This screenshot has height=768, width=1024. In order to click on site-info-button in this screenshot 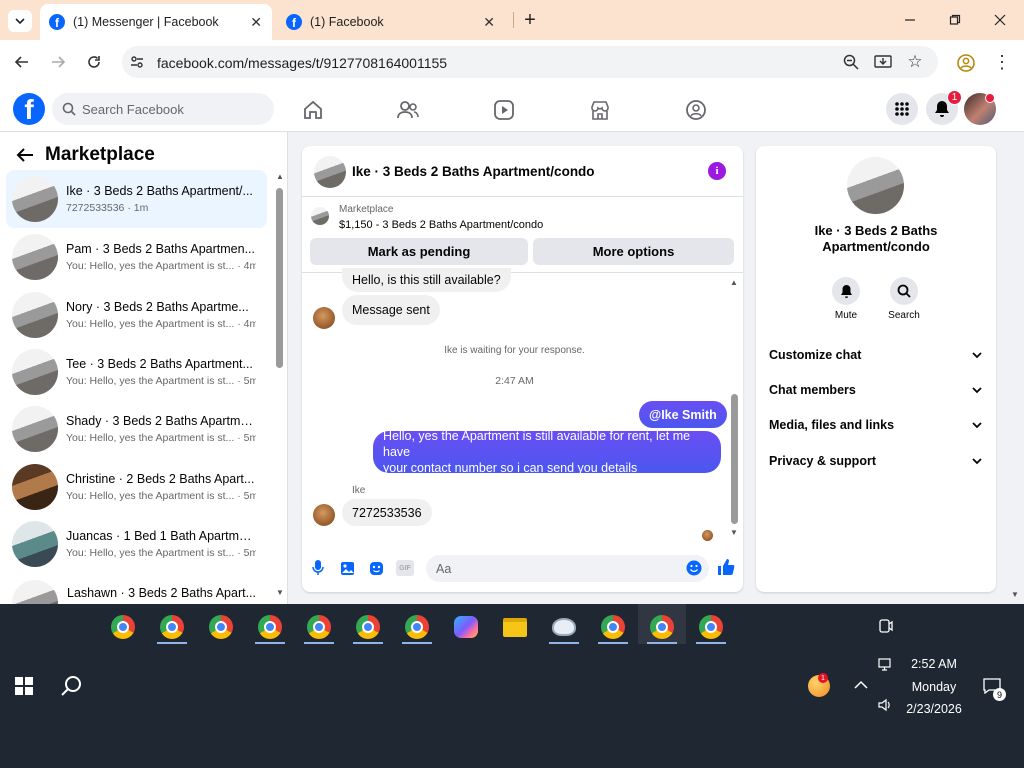, I will do `click(137, 62)`.